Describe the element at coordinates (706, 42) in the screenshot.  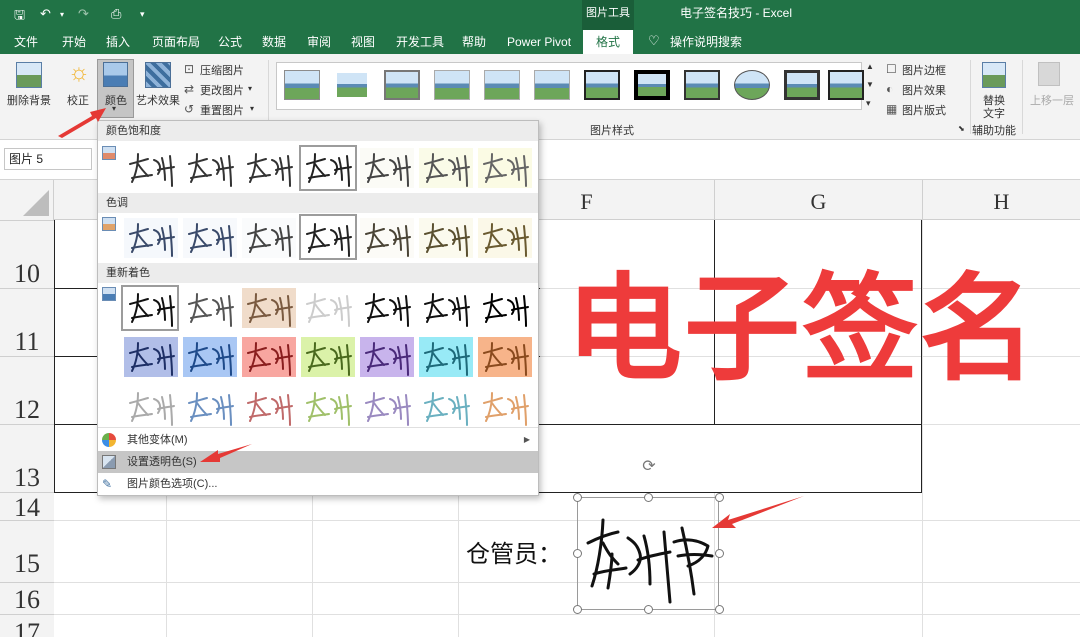
I see `tell-me-search: 操作说明搜索` at that location.